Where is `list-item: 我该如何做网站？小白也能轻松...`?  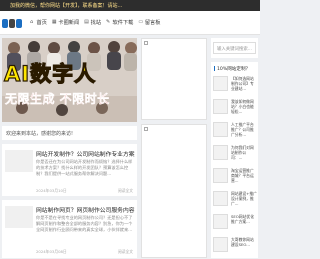
list-item: 我该如何做网站？小白也能轻松... is located at coordinates (235, 110).